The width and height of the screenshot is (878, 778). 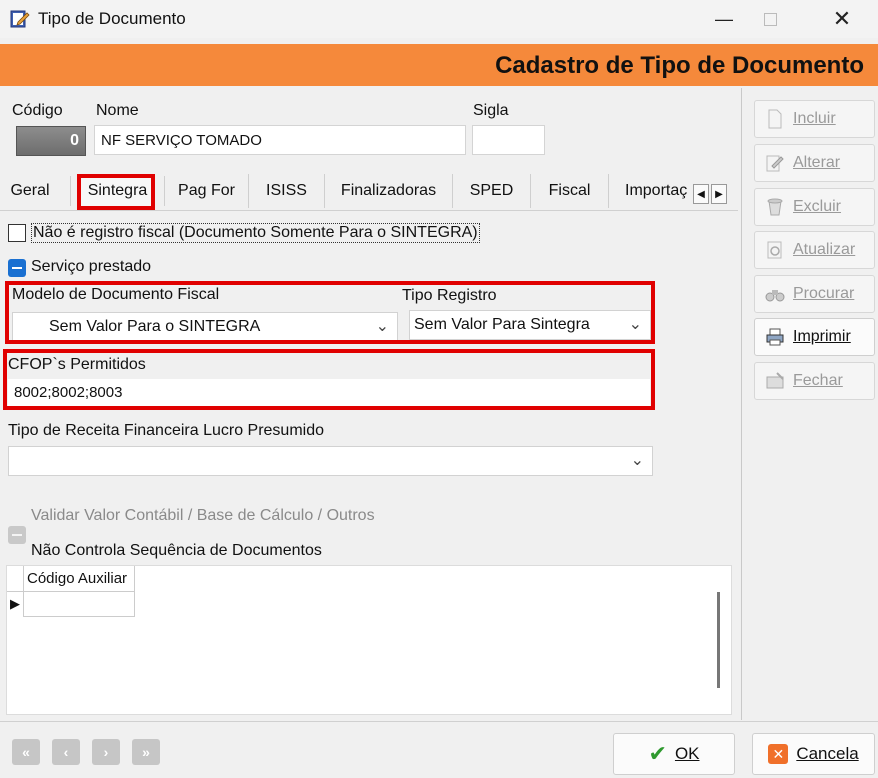 What do you see at coordinates (775, 207) in the screenshot?
I see `trash-icon` at bounding box center [775, 207].